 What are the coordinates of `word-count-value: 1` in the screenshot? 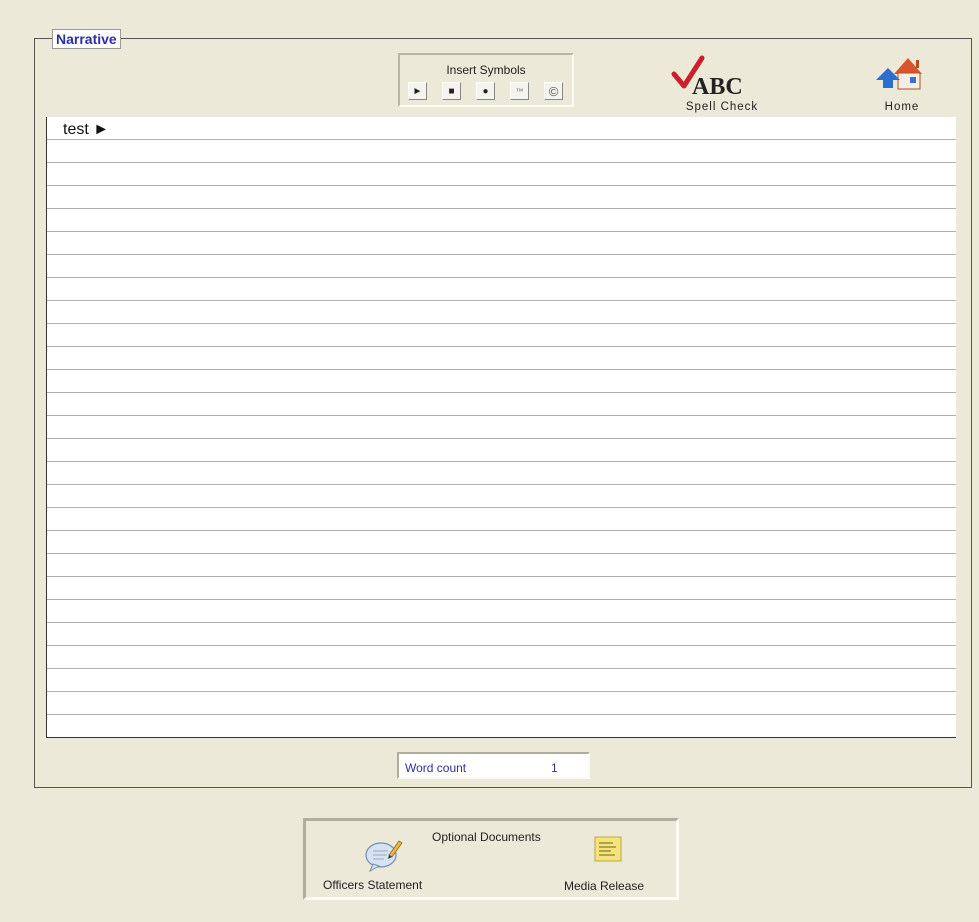 It's located at (554, 768).